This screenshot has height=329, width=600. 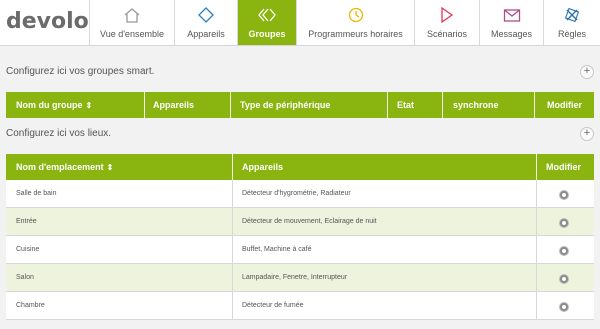 What do you see at coordinates (511, 34) in the screenshot?
I see `nav-label: Messages` at bounding box center [511, 34].